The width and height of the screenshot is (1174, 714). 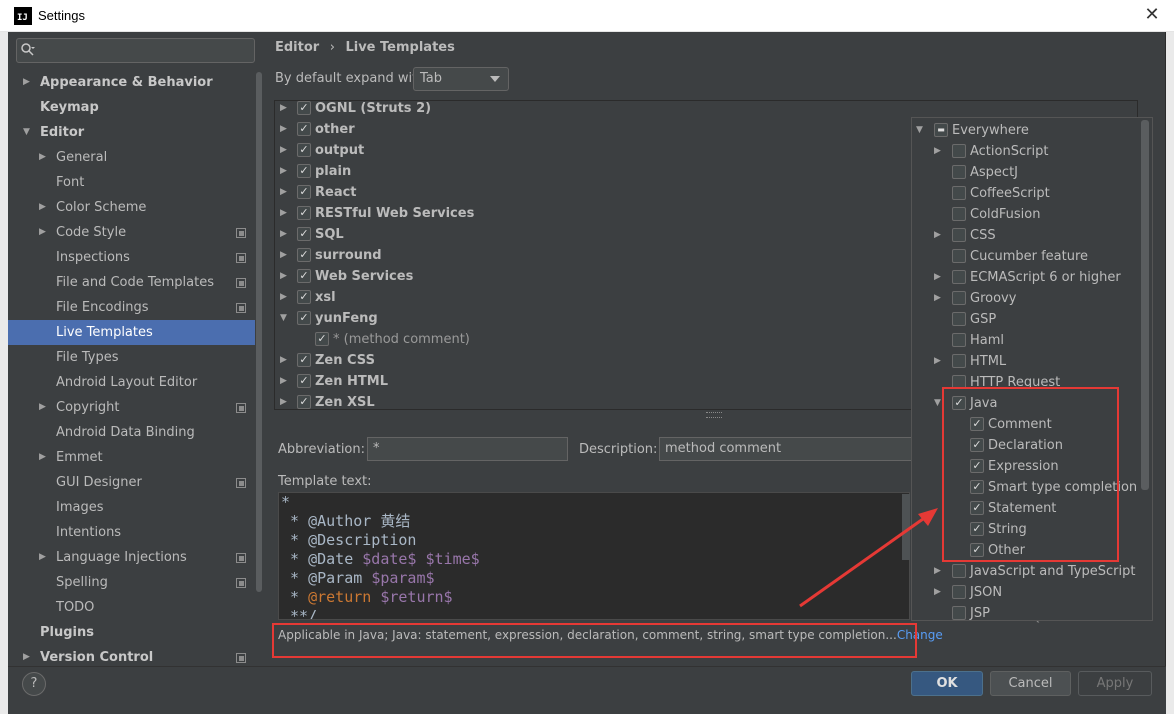 I want to click on sidebar-item-file-types: File Types, so click(x=87, y=357).